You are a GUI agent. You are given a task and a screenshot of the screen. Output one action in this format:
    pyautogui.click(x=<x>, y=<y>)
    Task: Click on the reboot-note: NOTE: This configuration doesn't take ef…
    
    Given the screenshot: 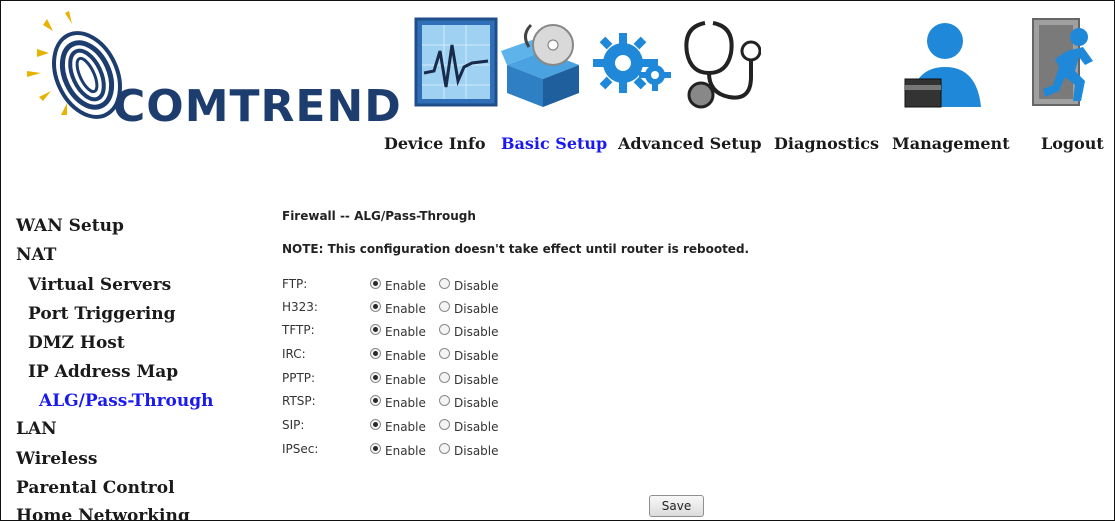 What is the action you would take?
    pyautogui.click(x=516, y=249)
    